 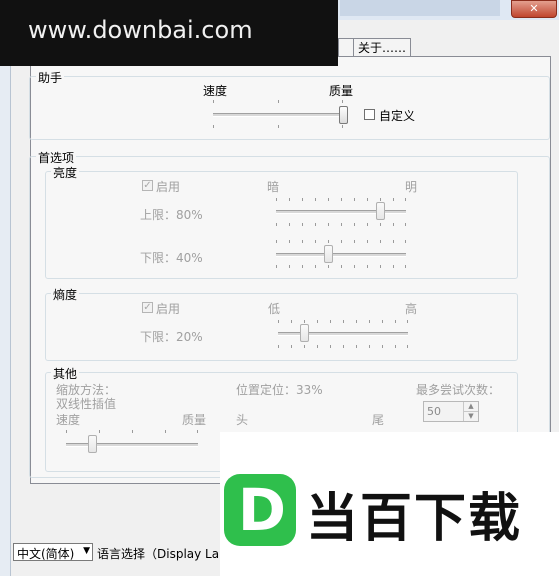 I want to click on helper-group, so click(x=289, y=108).